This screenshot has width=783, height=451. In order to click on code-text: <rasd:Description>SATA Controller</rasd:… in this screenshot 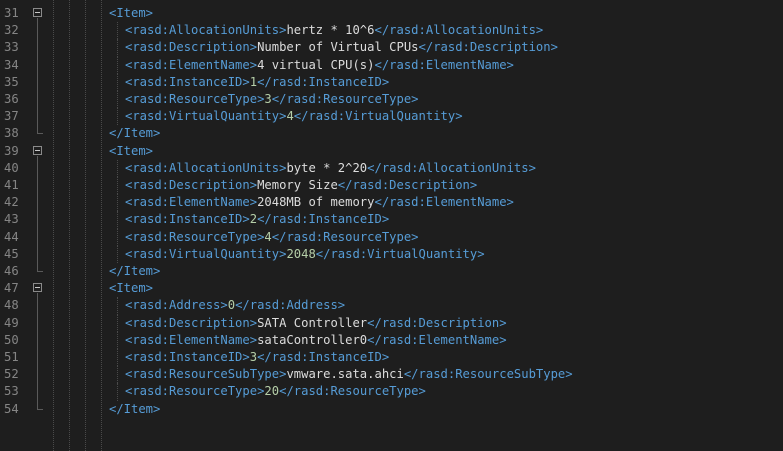, I will do `click(316, 323)`.